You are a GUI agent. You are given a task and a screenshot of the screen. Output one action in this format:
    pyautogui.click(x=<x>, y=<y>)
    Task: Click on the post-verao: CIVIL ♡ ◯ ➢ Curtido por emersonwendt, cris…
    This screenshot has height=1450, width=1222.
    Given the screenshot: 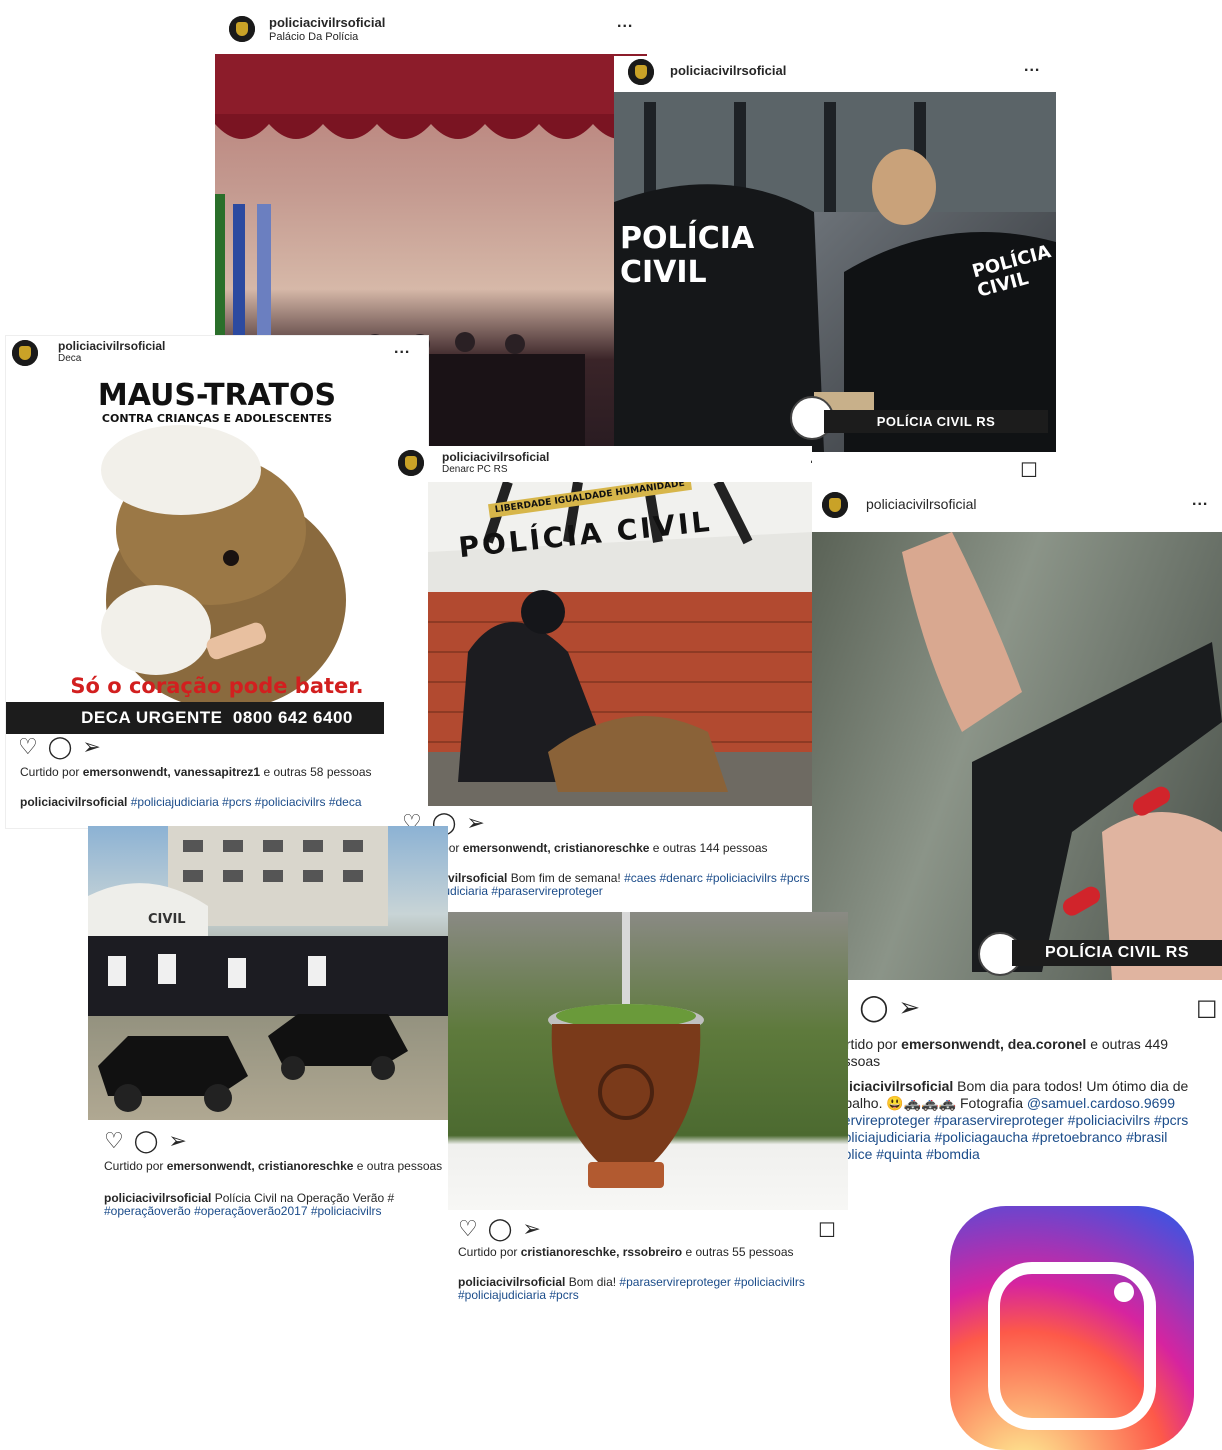 What is the action you would take?
    pyautogui.click(x=268, y=1026)
    